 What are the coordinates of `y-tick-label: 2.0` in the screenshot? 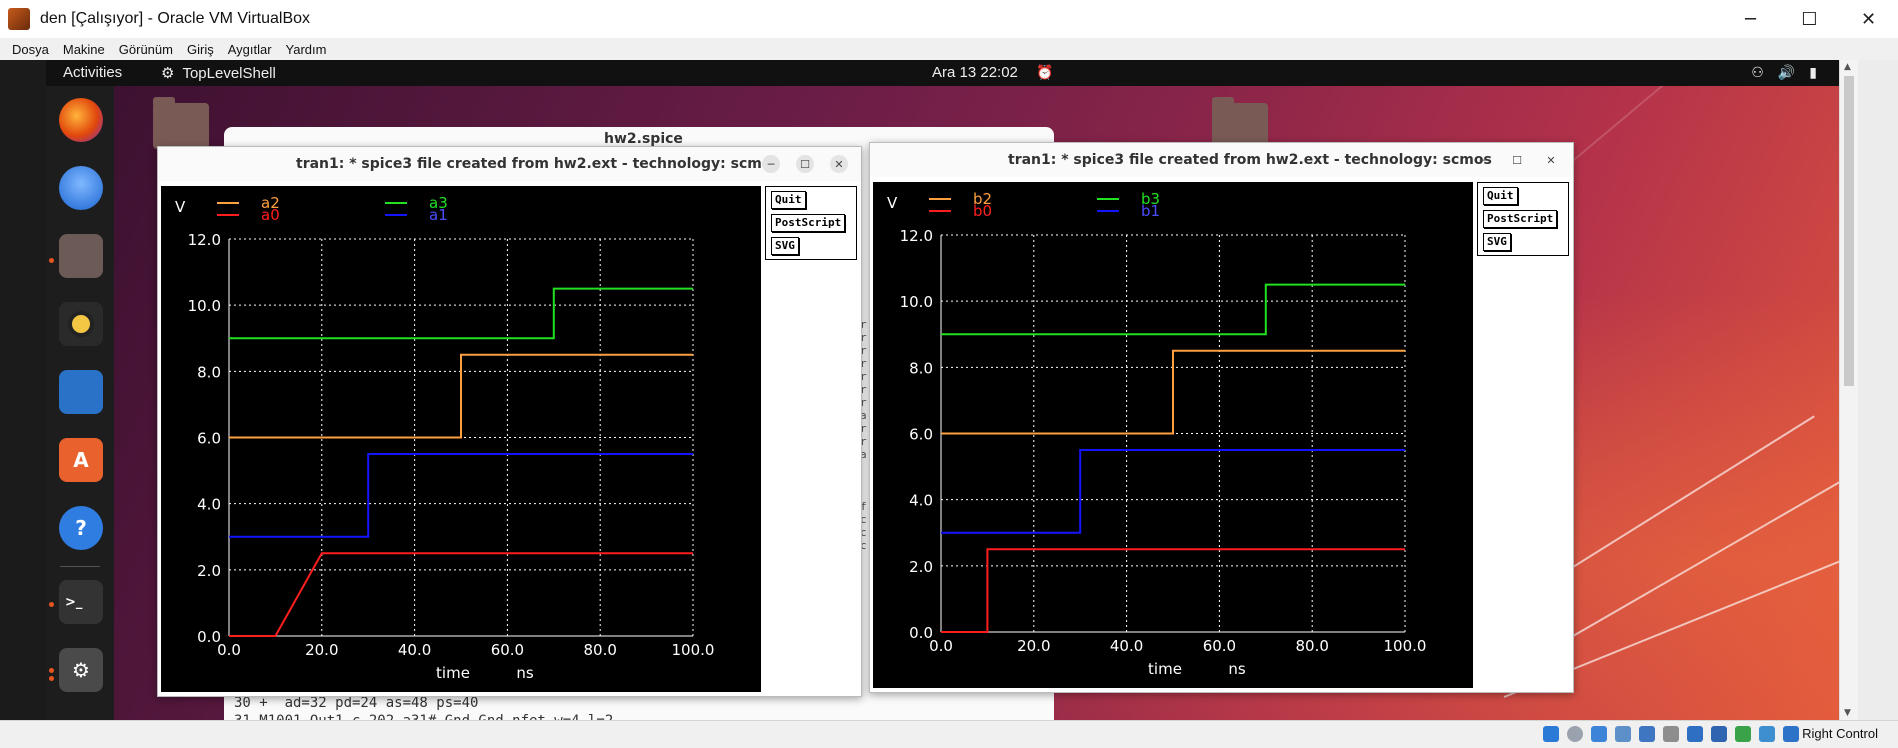 It's located at (209, 571).